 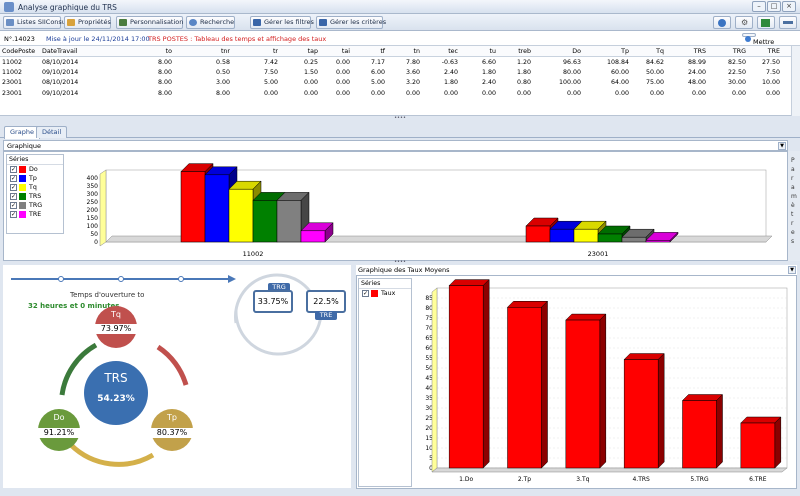 What do you see at coordinates (300, 62) in the screenshot?
I see `table-cell: 0.25` at bounding box center [300, 62].